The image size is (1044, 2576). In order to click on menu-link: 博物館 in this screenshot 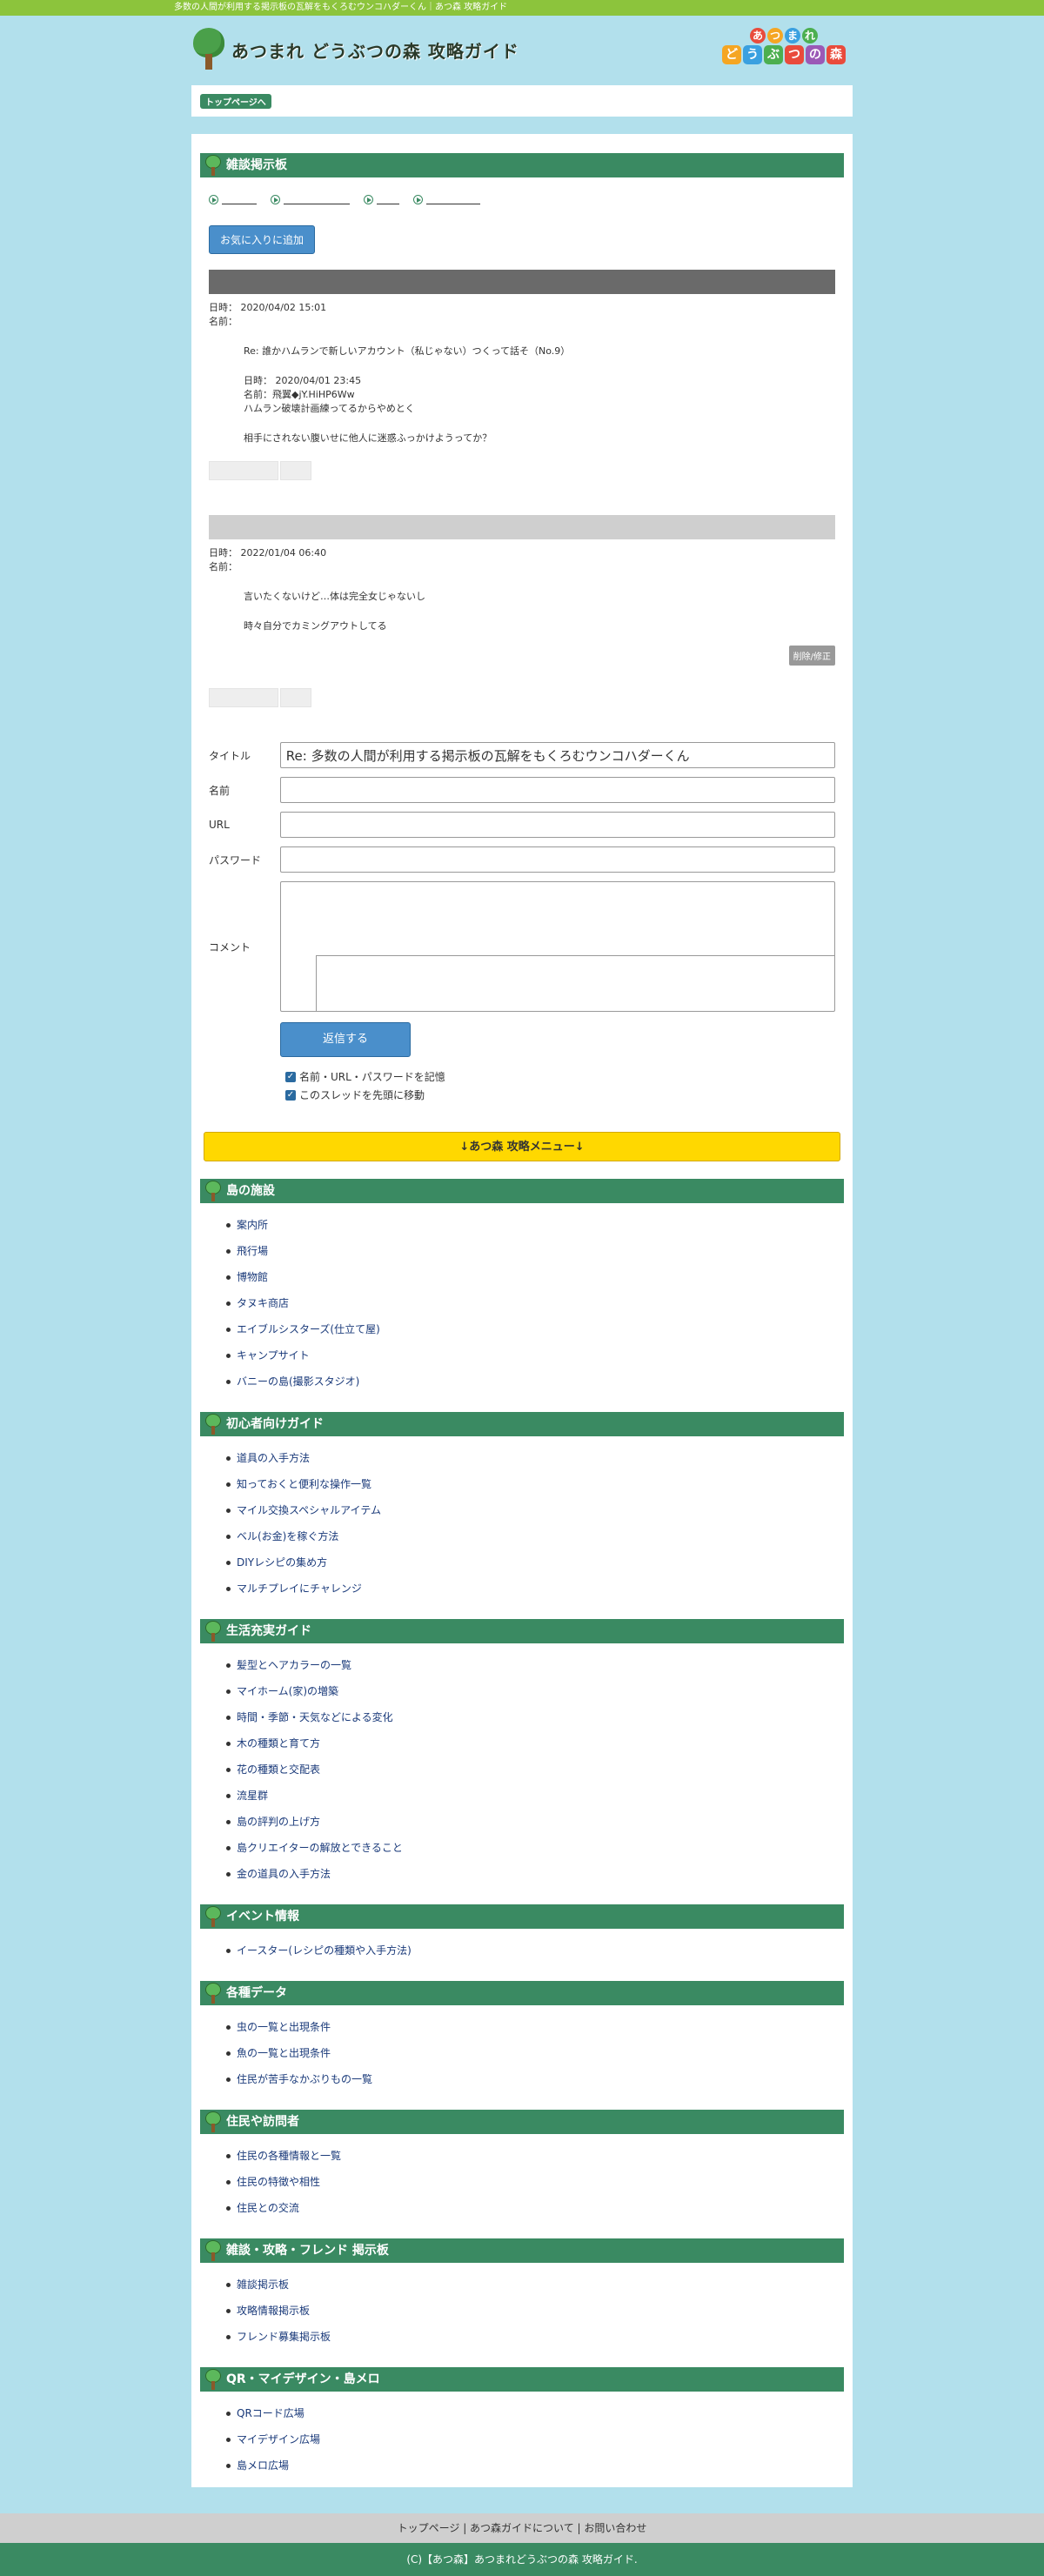, I will do `click(535, 1277)`.